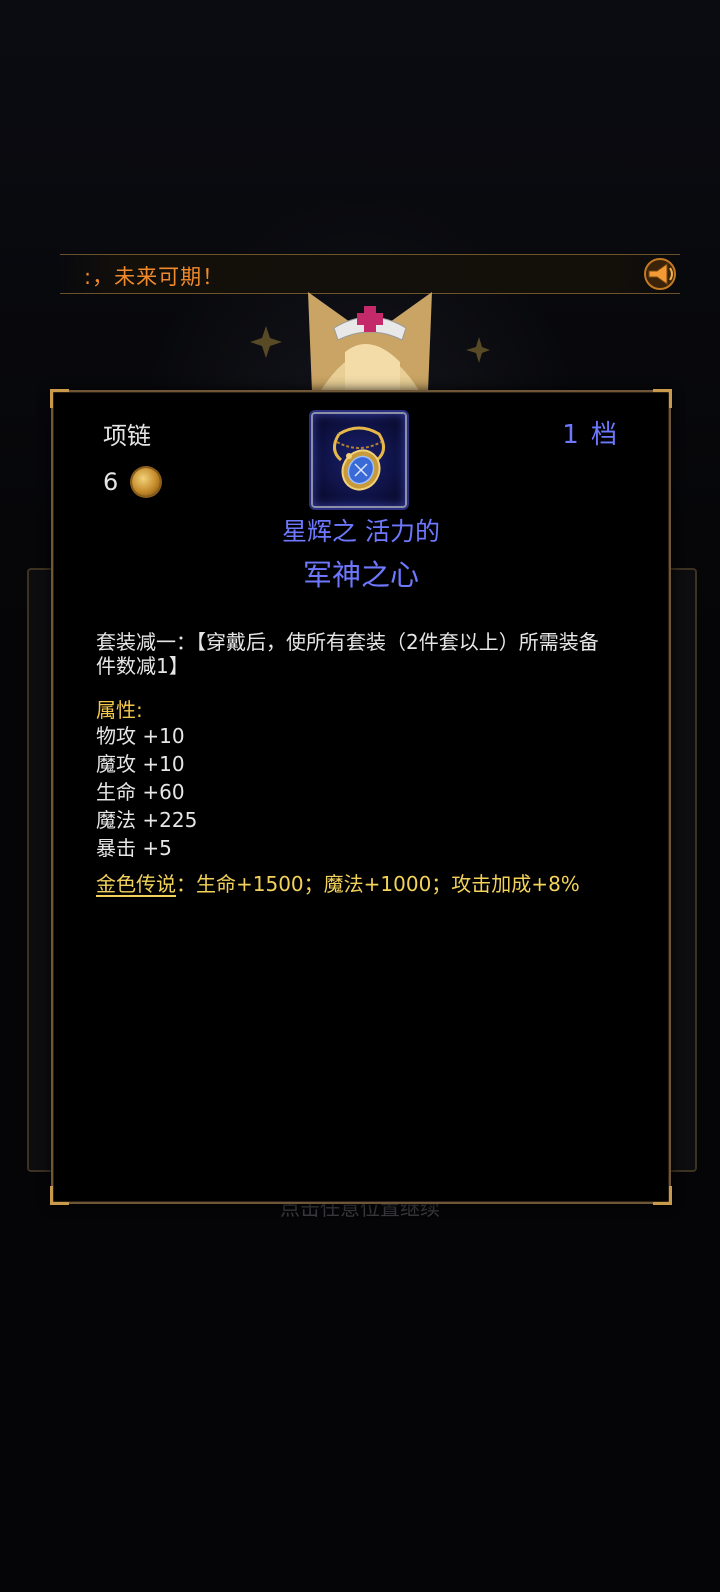 The height and width of the screenshot is (1592, 720). Describe the element at coordinates (378, 884) in the screenshot. I see `legendary-effects: ：生命+1500；魔法+1000；攻击加成+8%` at that location.